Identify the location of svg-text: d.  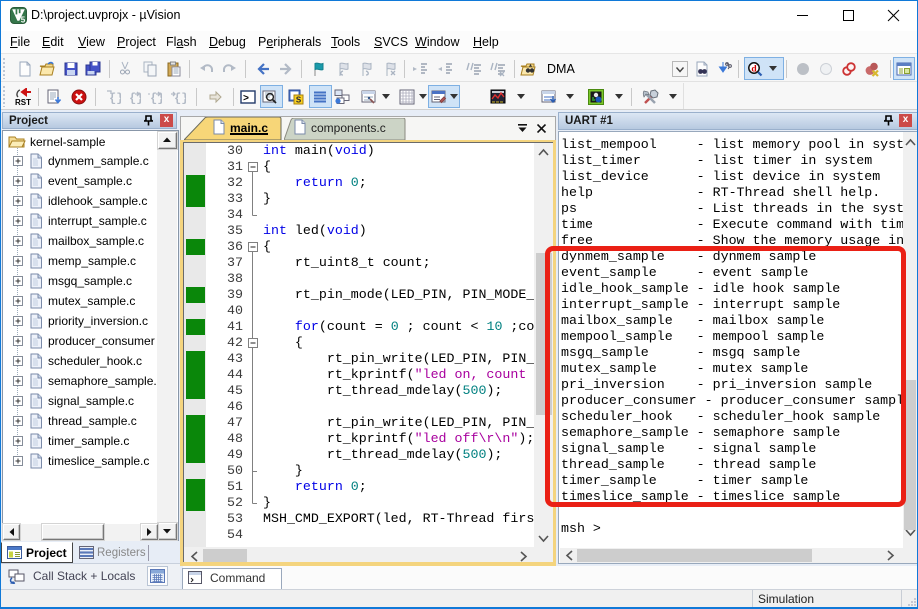
(754, 70).